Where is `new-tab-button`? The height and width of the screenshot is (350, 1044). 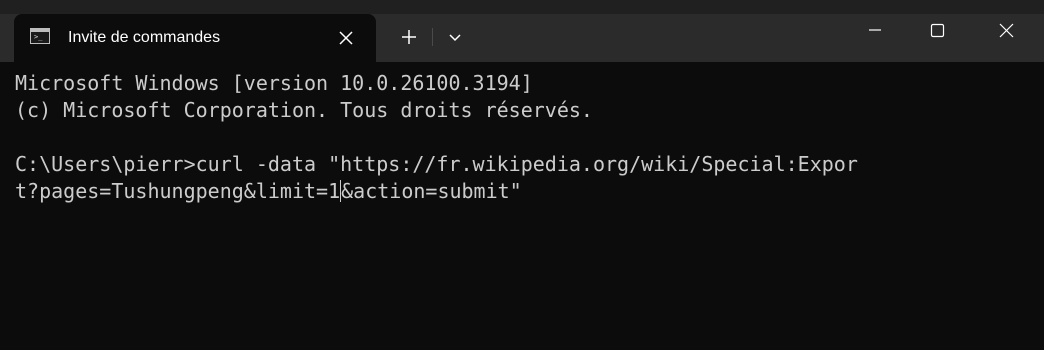
new-tab-button is located at coordinates (409, 37).